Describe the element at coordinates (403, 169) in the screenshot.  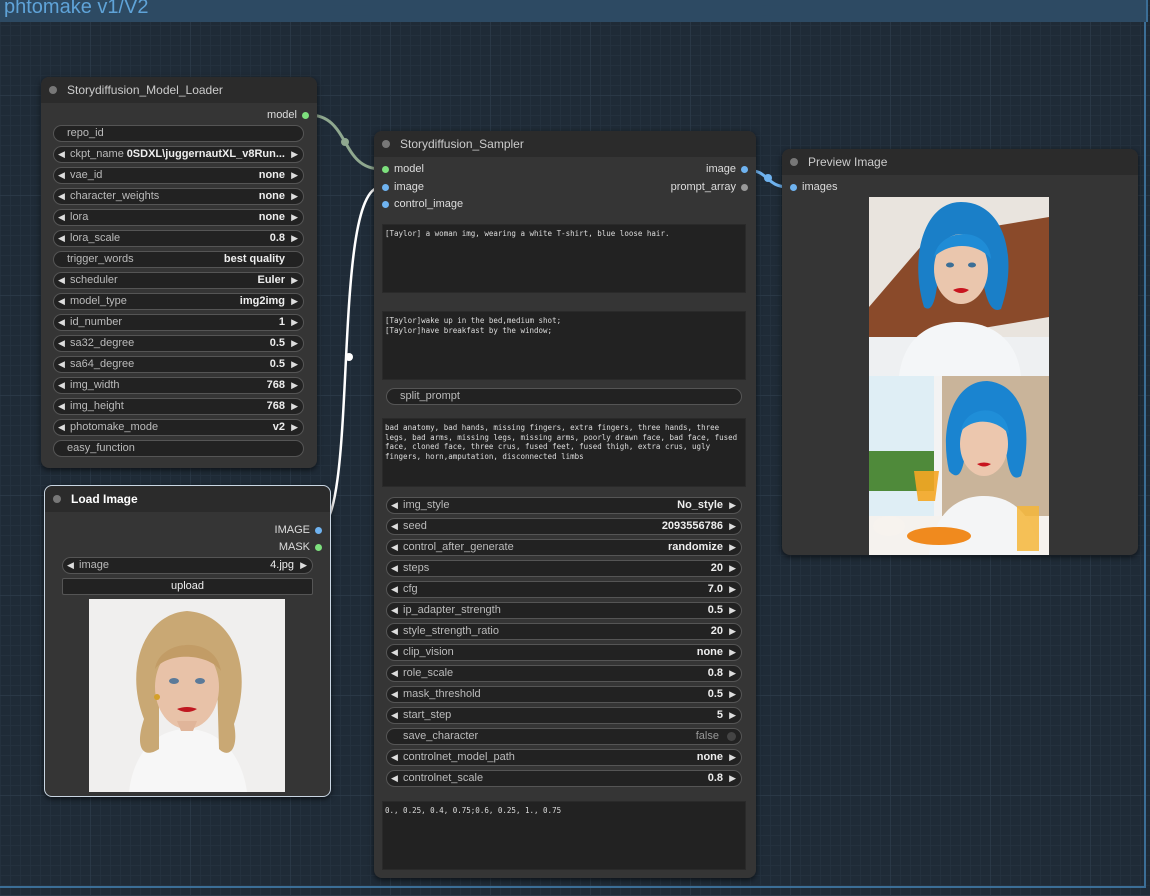
I see `input-slot-model: model` at that location.